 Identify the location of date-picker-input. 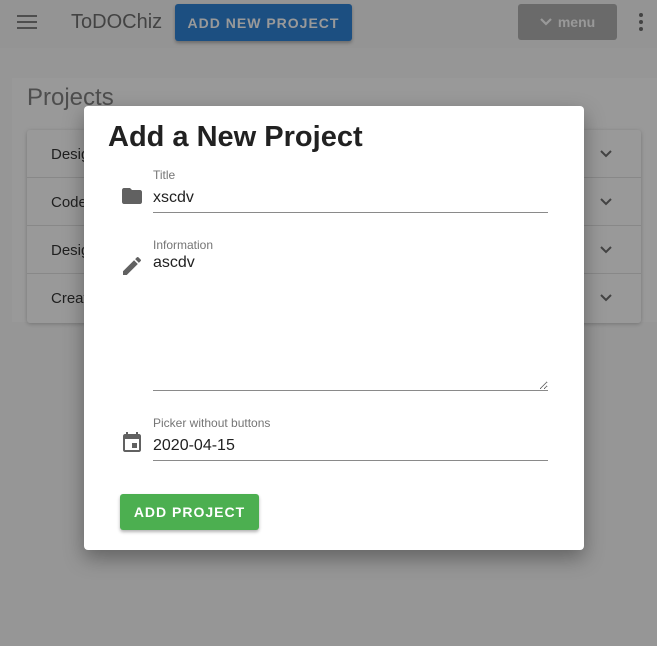
(350, 446).